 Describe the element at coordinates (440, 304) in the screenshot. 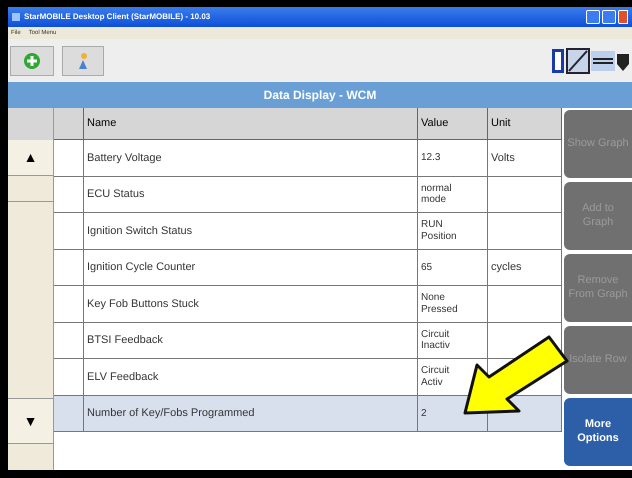

I see `table-cell-text: None Pressed` at that location.